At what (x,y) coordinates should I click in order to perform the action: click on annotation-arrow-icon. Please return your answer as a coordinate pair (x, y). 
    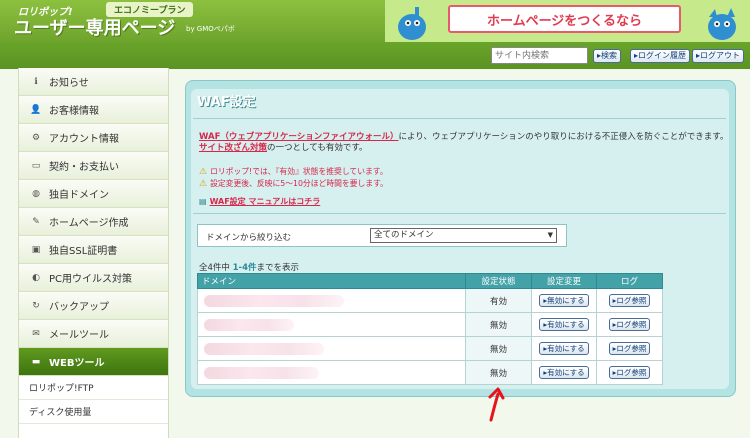
    Looking at the image, I should click on (496, 404).